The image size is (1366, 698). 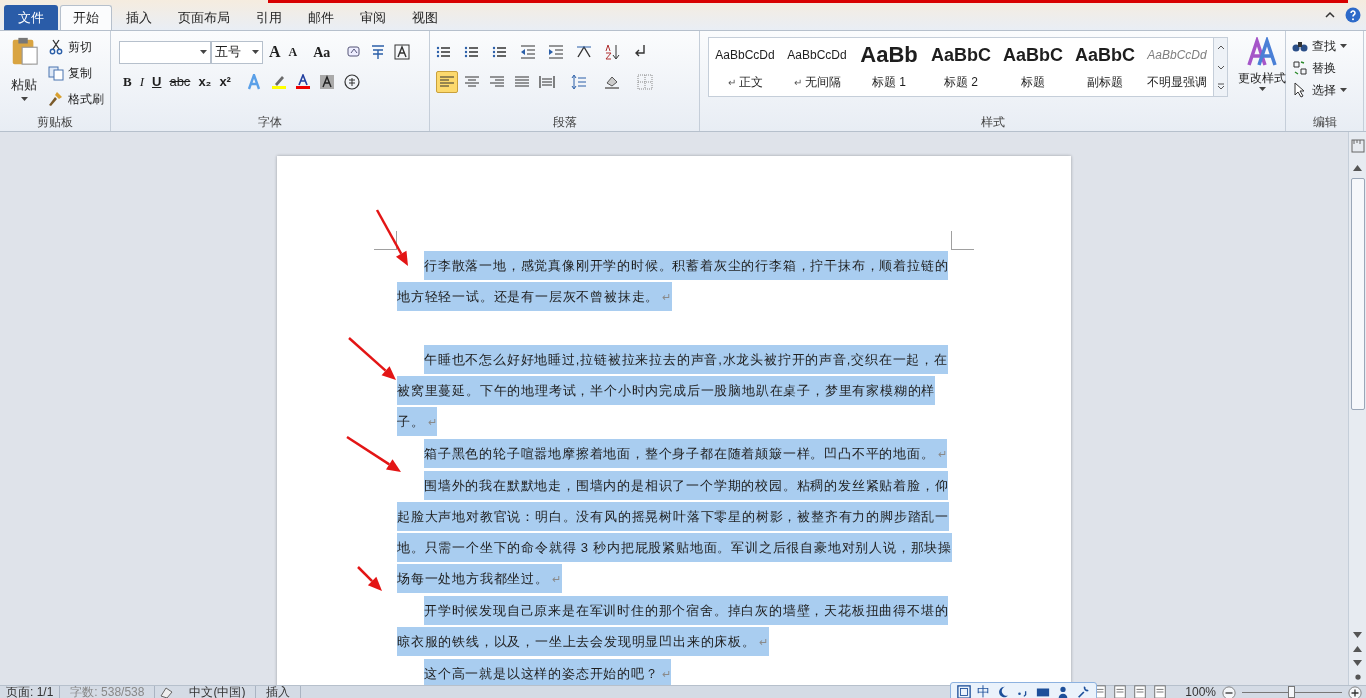 I want to click on gallery-scrollbar, so click(x=1220, y=67).